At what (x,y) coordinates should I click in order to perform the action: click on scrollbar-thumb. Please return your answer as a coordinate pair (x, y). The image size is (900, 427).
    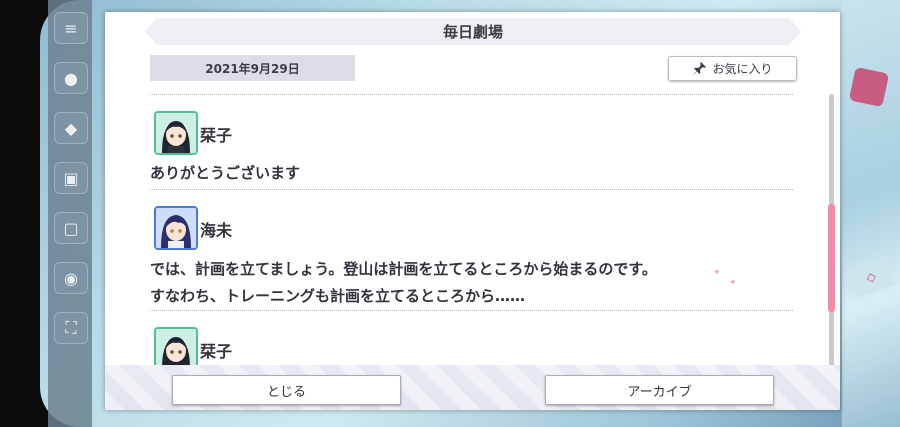
    Looking at the image, I should click on (831, 258).